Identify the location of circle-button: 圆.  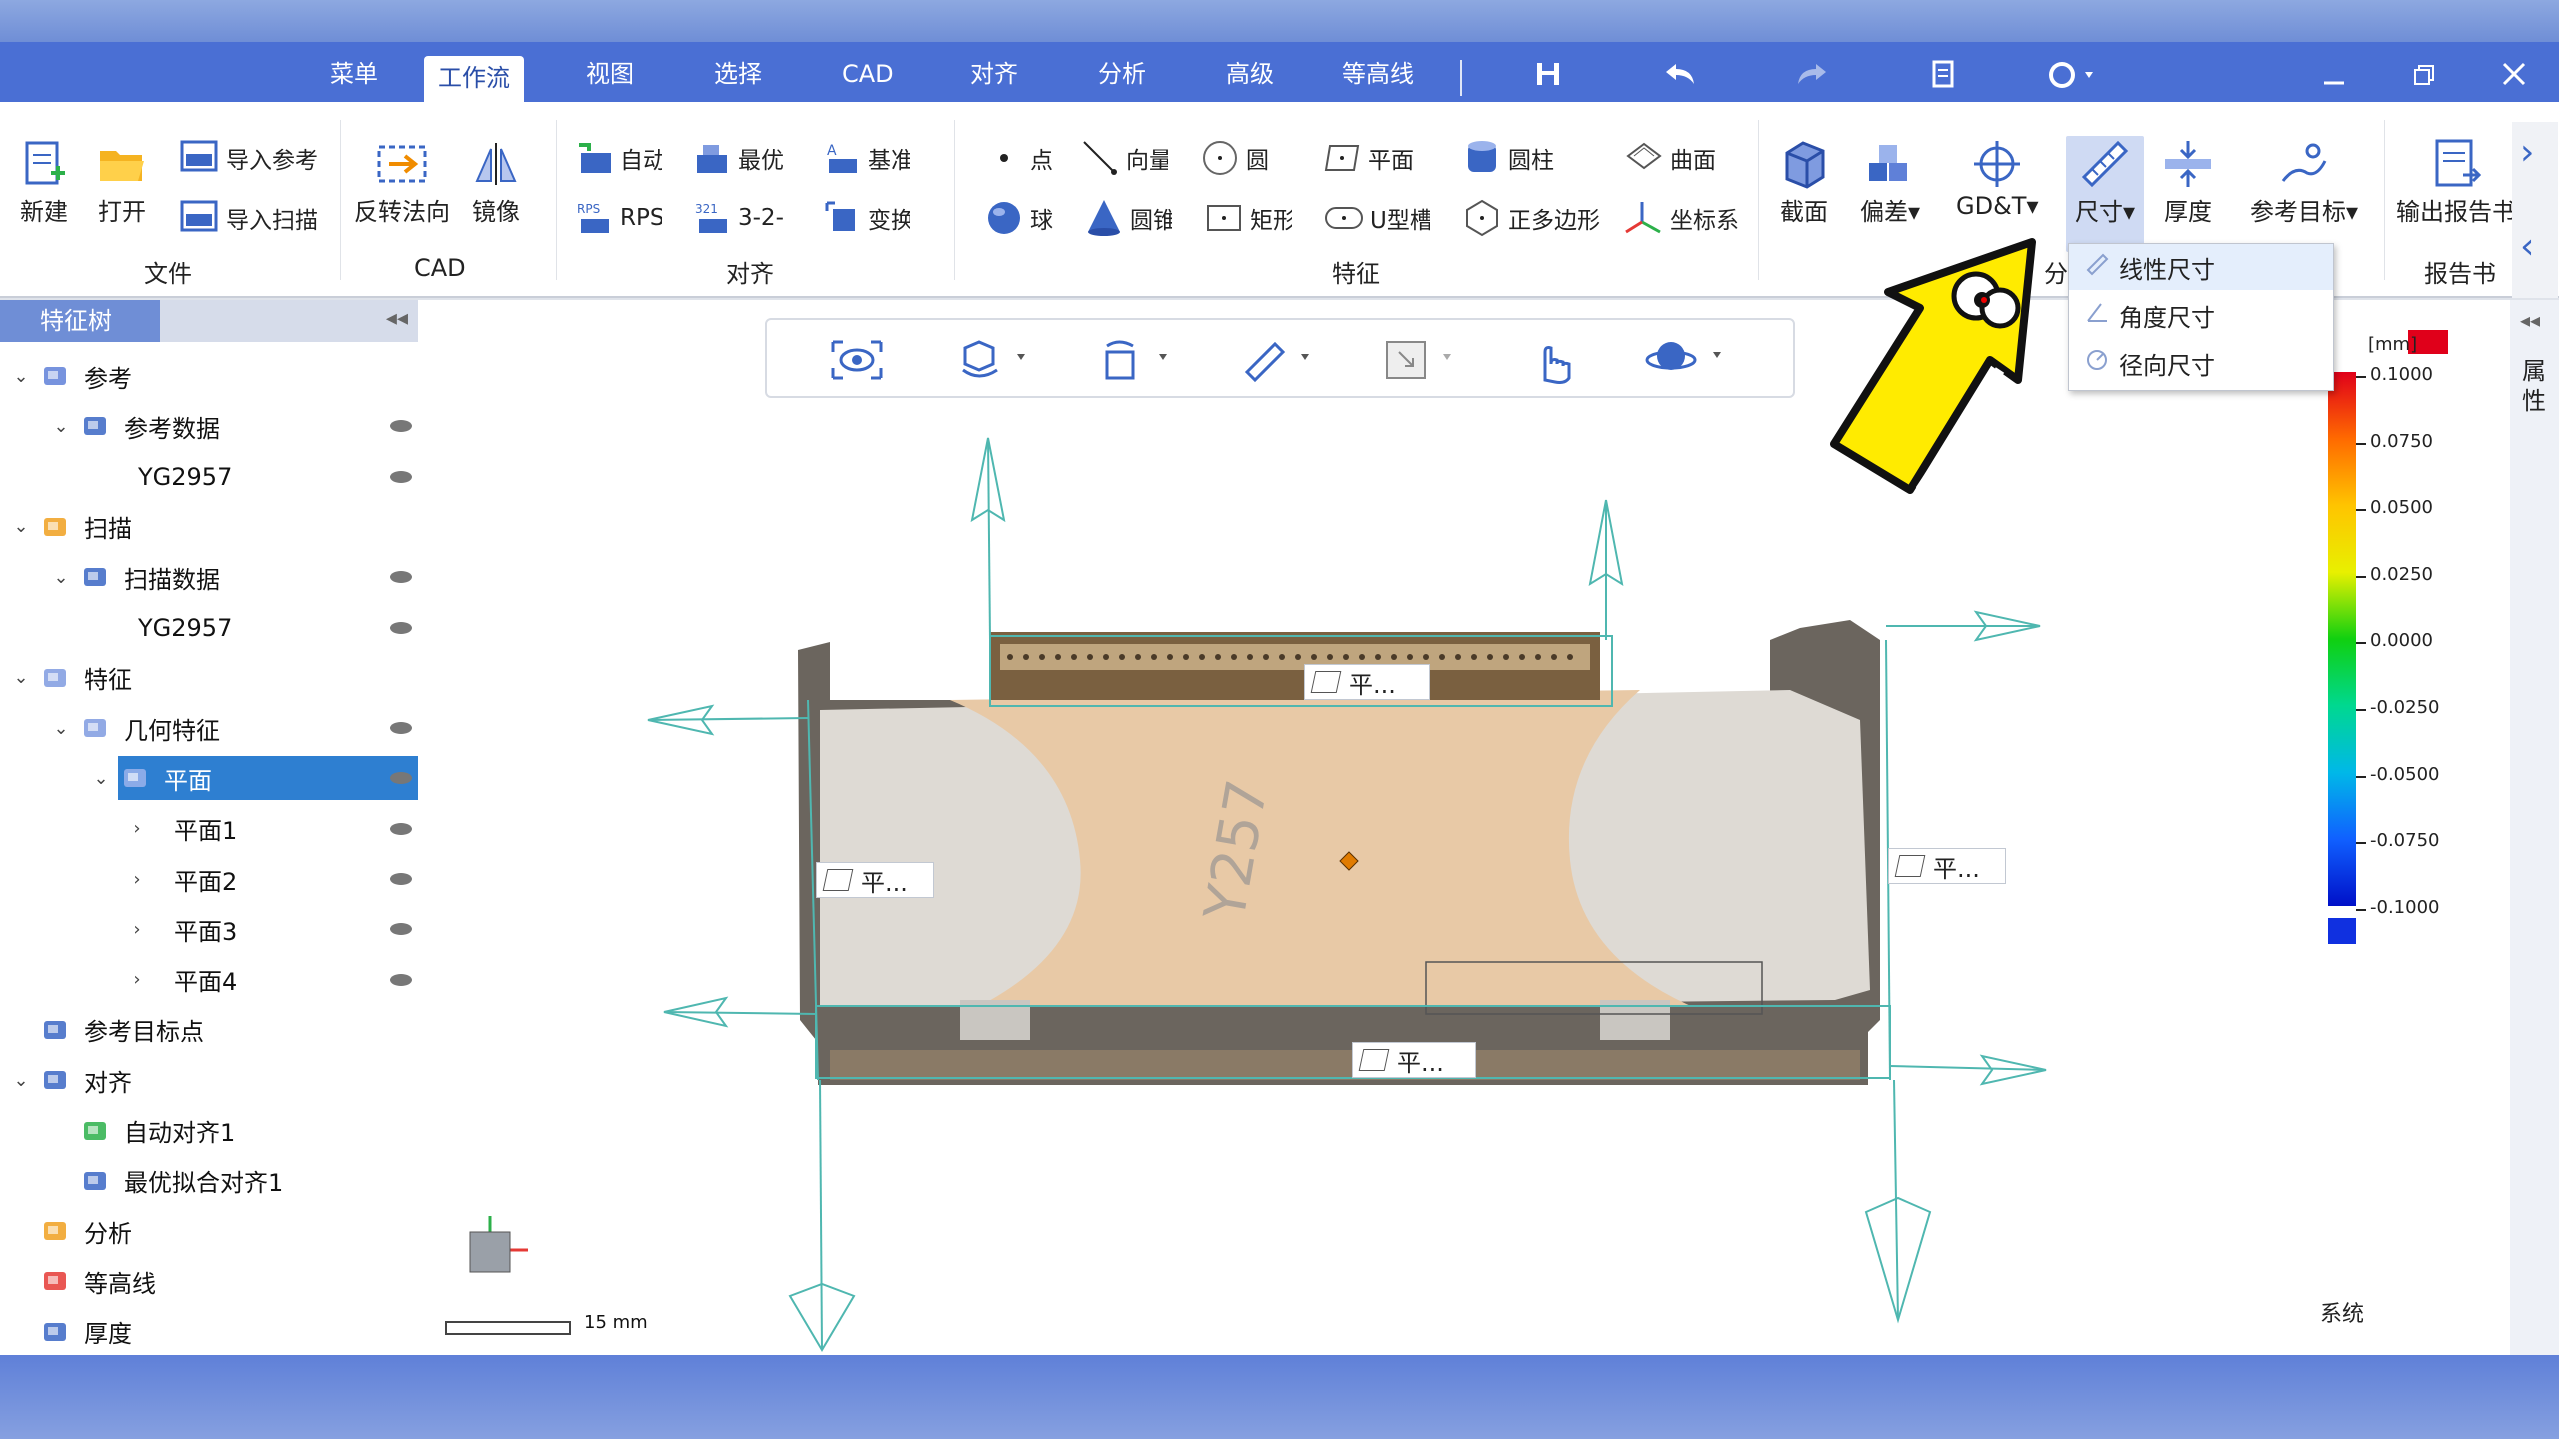
(1234, 158).